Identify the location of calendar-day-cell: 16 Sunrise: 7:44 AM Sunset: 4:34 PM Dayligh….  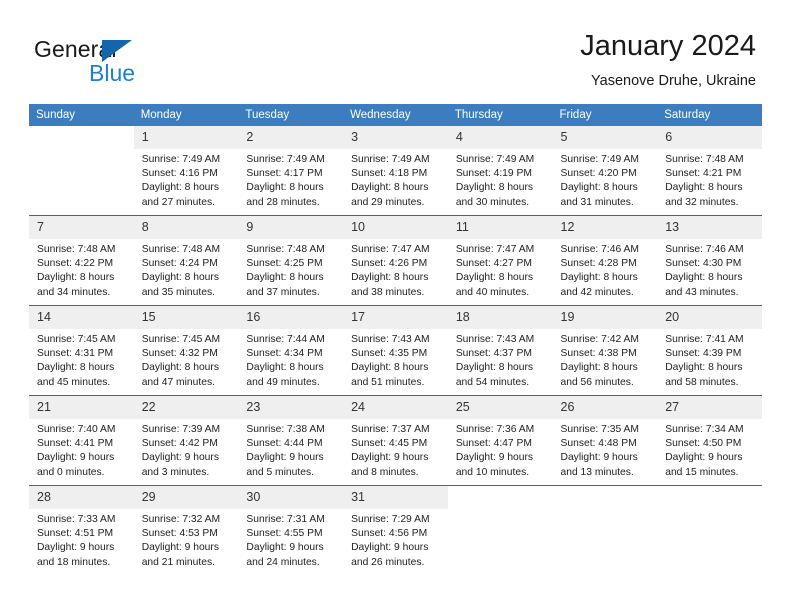
(291, 350).